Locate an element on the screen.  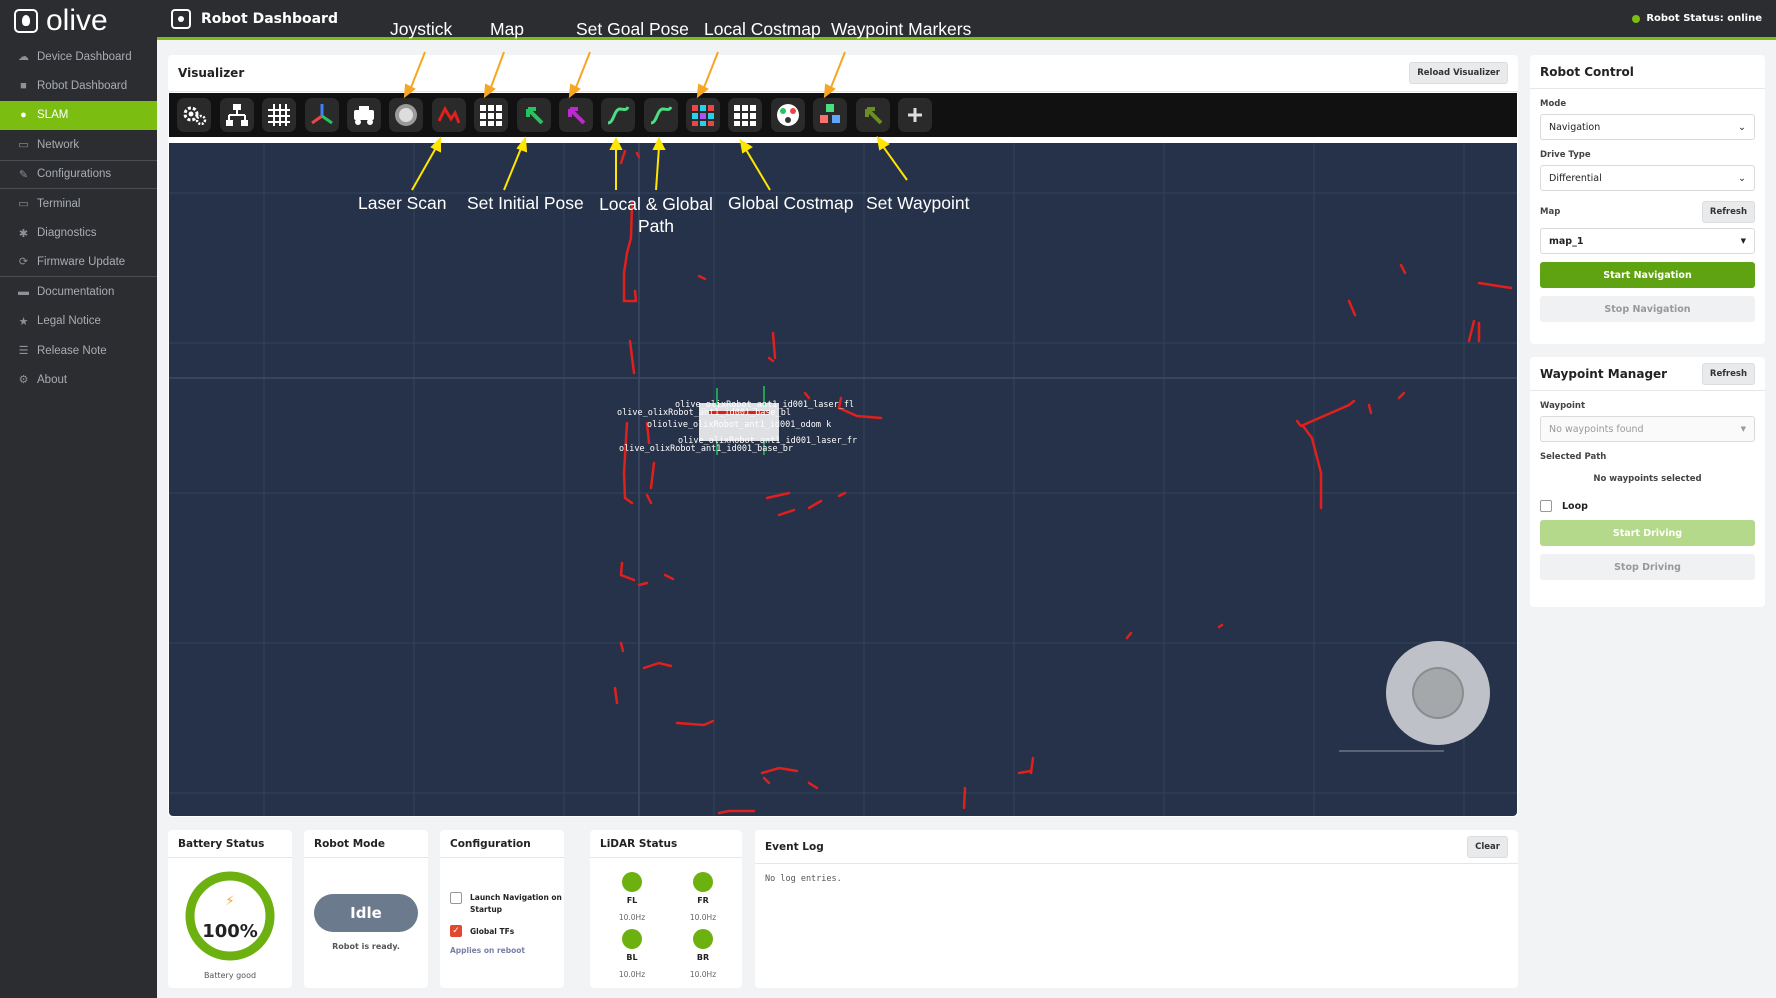
robot-mode-card: Robot Mode Idle Robot is ready. is located at coordinates (366, 909).